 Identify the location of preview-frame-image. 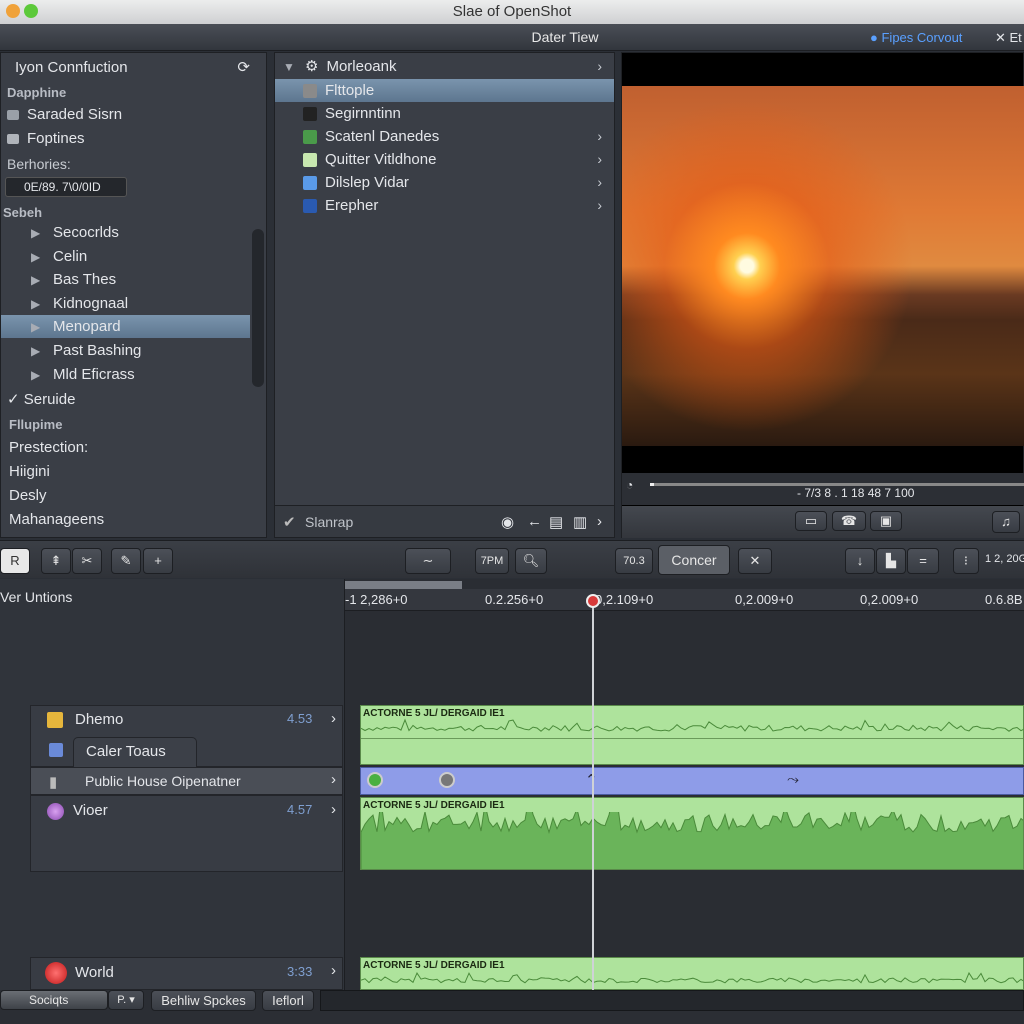
(823, 266).